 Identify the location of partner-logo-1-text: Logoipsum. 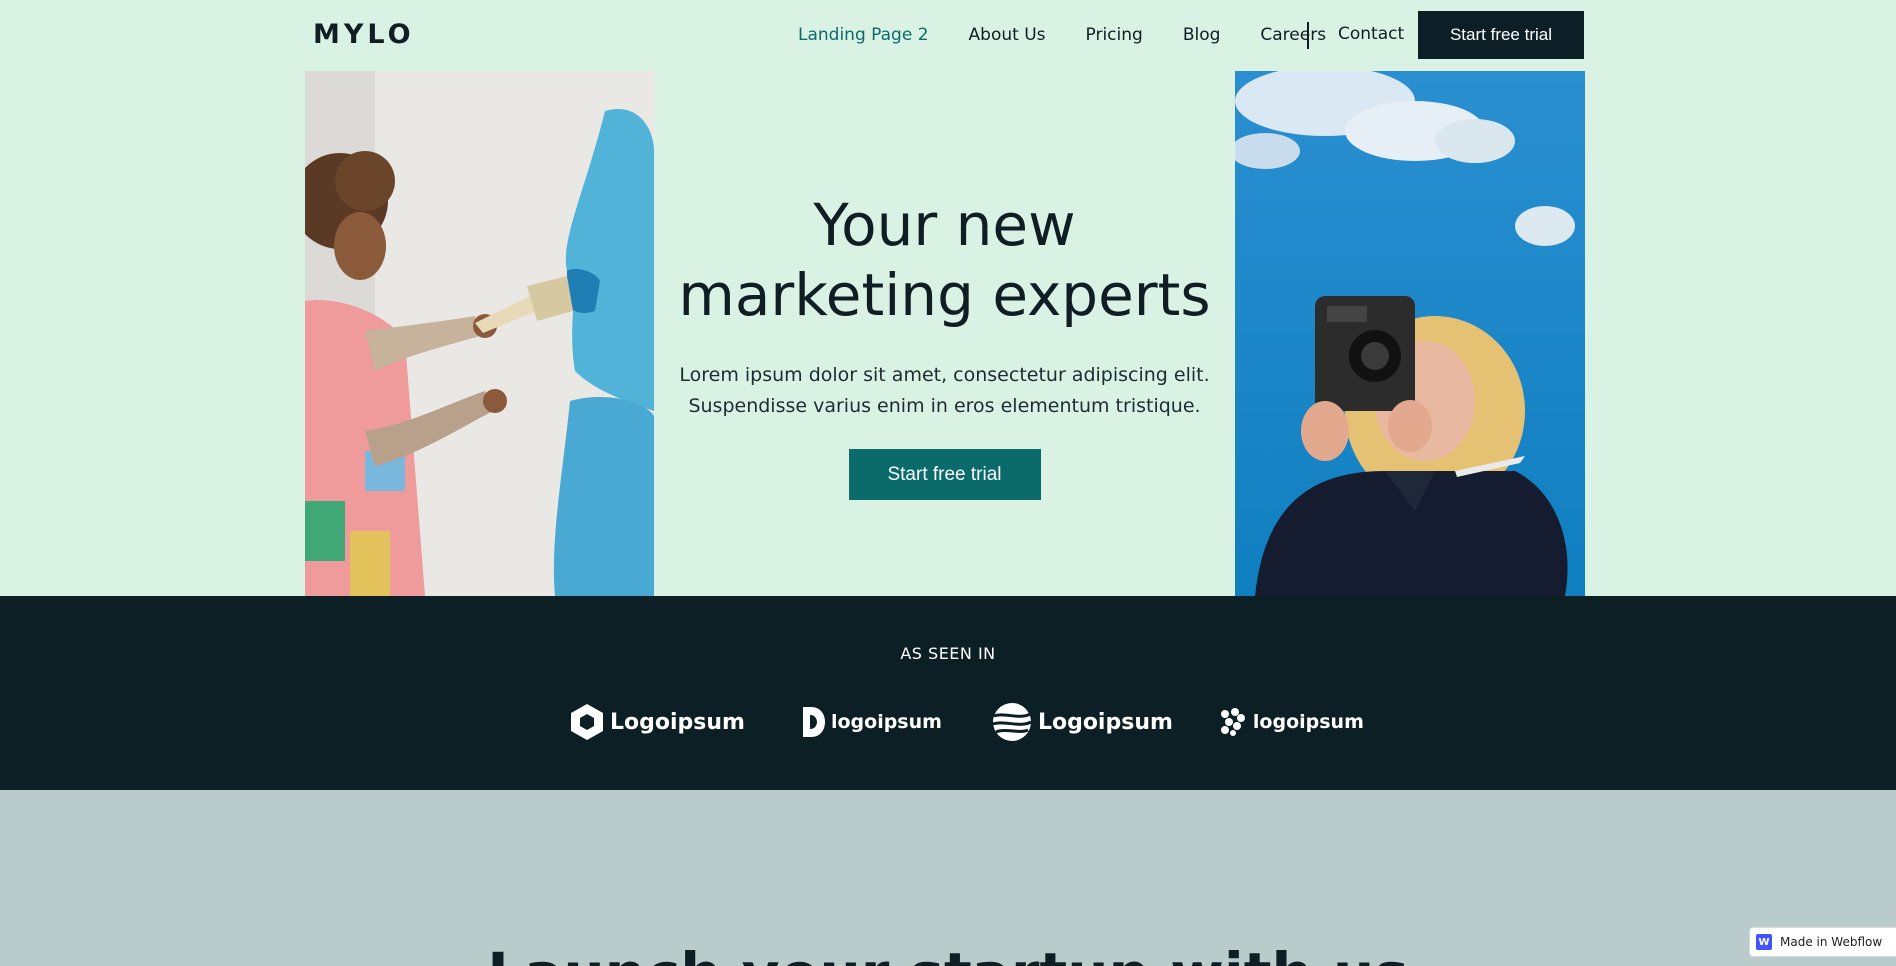
(677, 722).